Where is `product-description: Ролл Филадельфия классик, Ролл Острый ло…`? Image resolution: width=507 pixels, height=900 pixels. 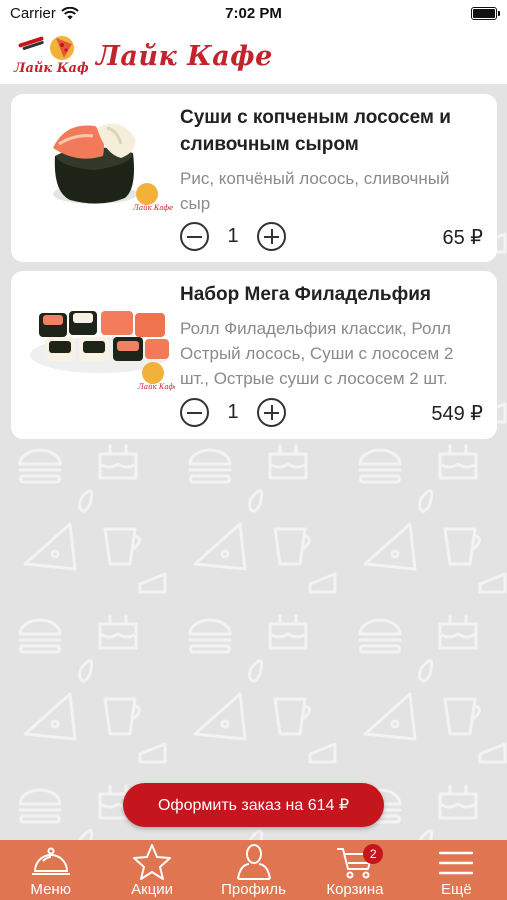
product-description: Ролл Филадельфия классик, Ролл Острый ло… is located at coordinates (317, 353).